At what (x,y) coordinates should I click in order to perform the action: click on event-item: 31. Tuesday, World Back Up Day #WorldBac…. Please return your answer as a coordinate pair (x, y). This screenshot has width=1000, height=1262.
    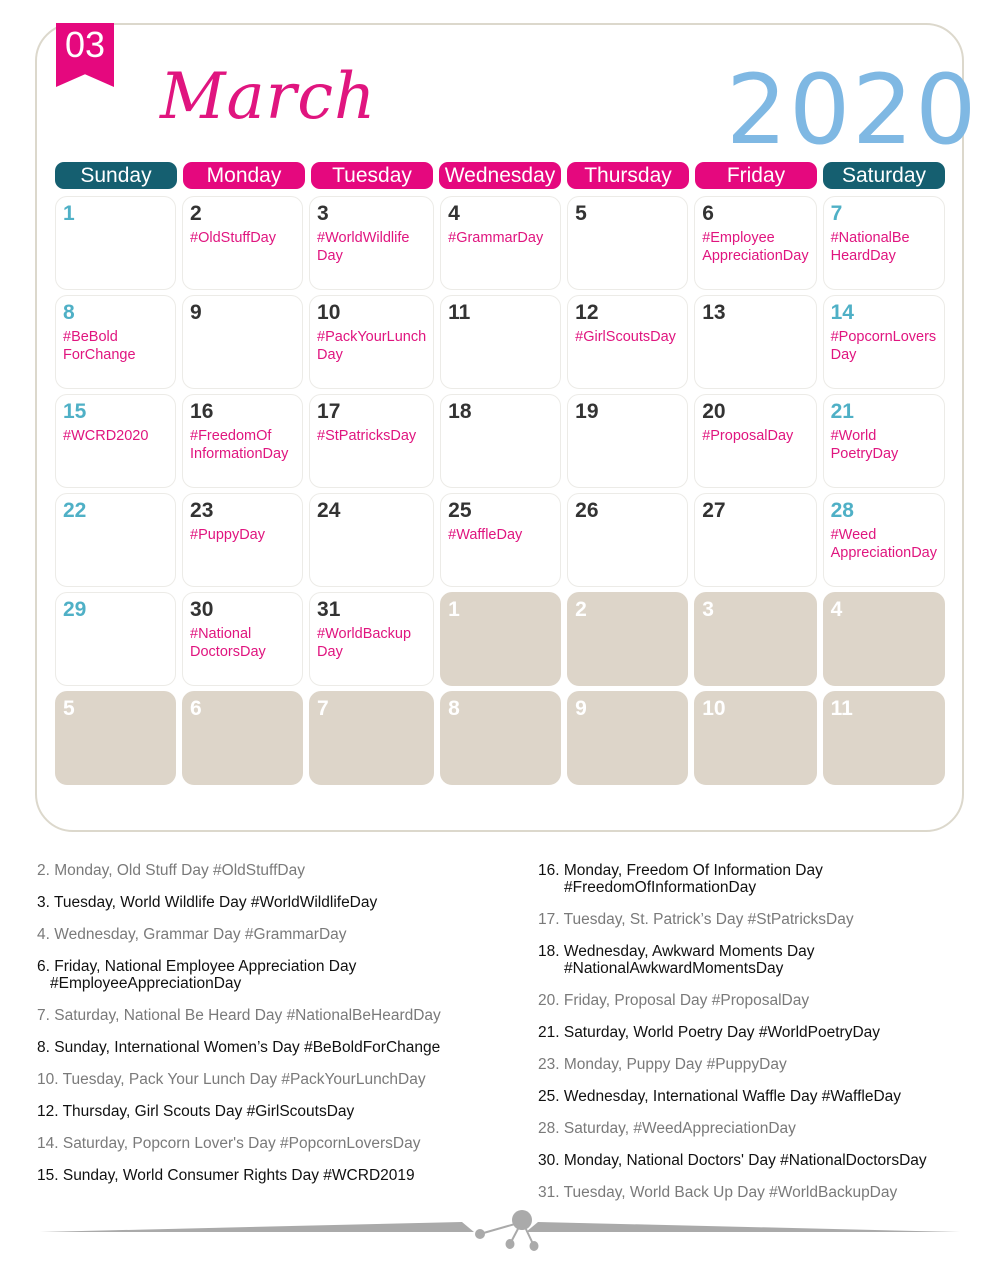
    Looking at the image, I should click on (758, 1192).